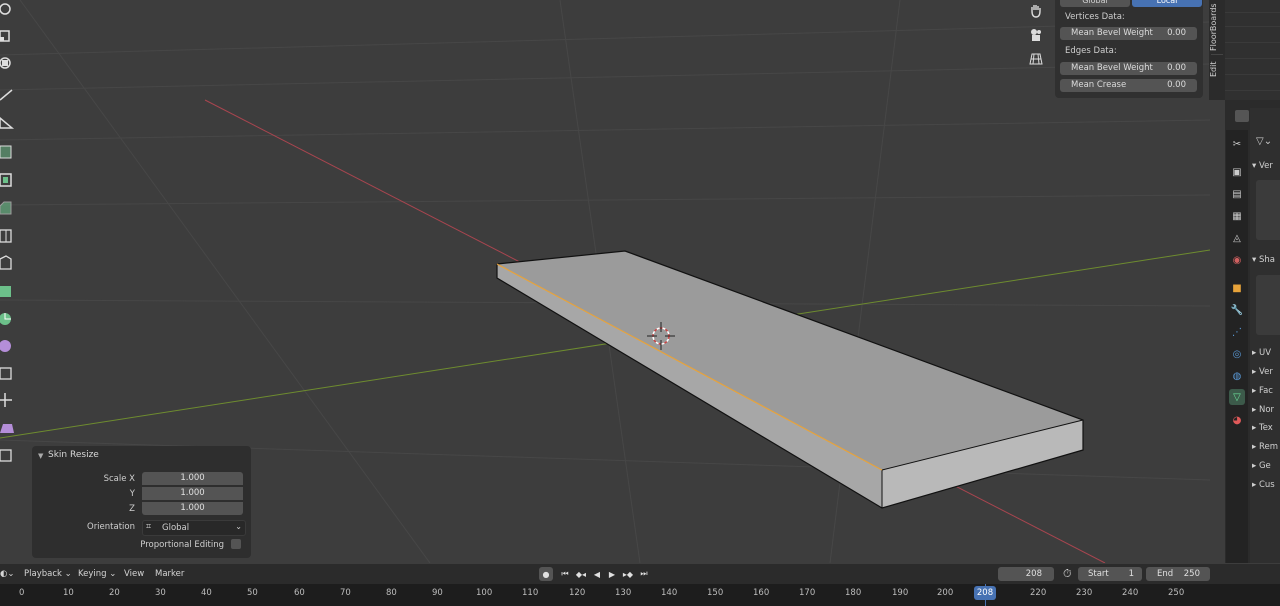 This screenshot has height=606, width=1280. Describe the element at coordinates (111, 527) in the screenshot. I see `orientation-label: Orientation` at that location.